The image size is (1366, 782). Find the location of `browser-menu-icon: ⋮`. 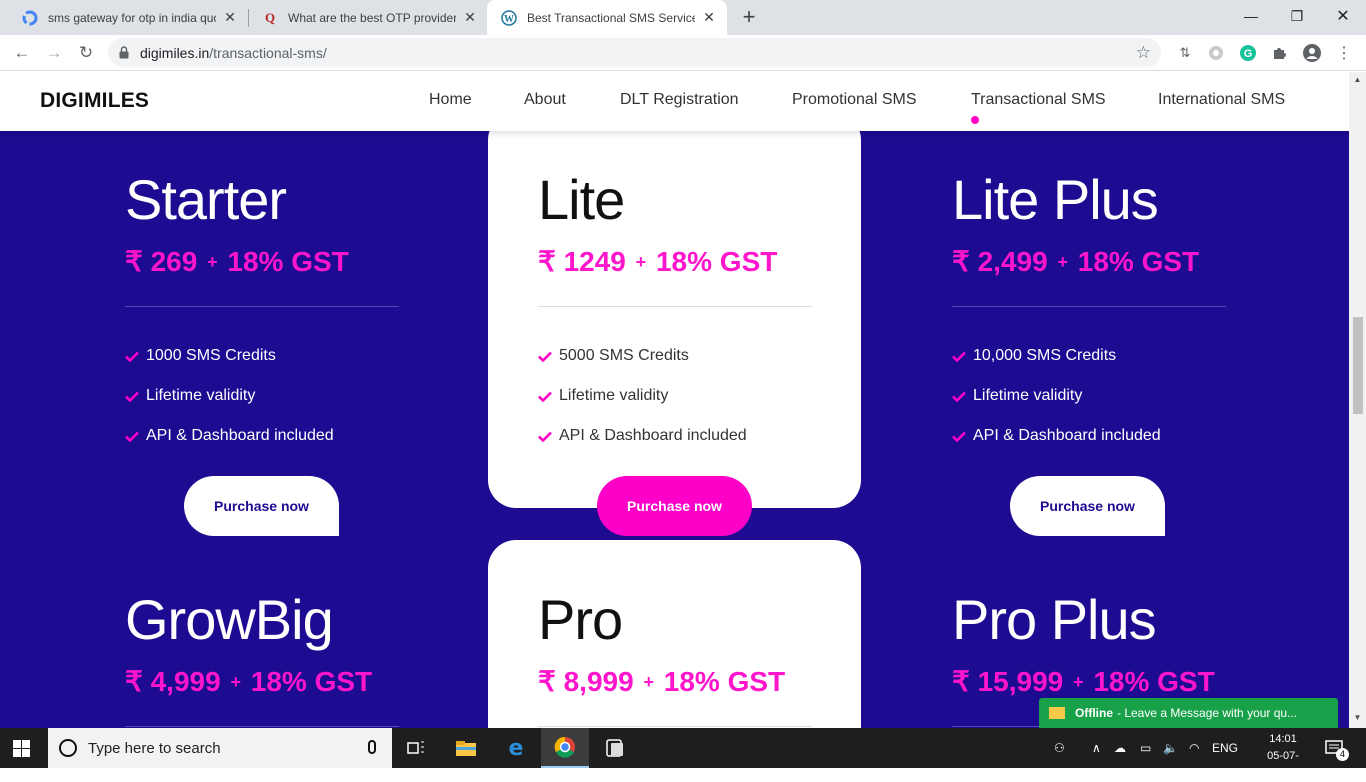

browser-menu-icon: ⋮ is located at coordinates (1344, 53).